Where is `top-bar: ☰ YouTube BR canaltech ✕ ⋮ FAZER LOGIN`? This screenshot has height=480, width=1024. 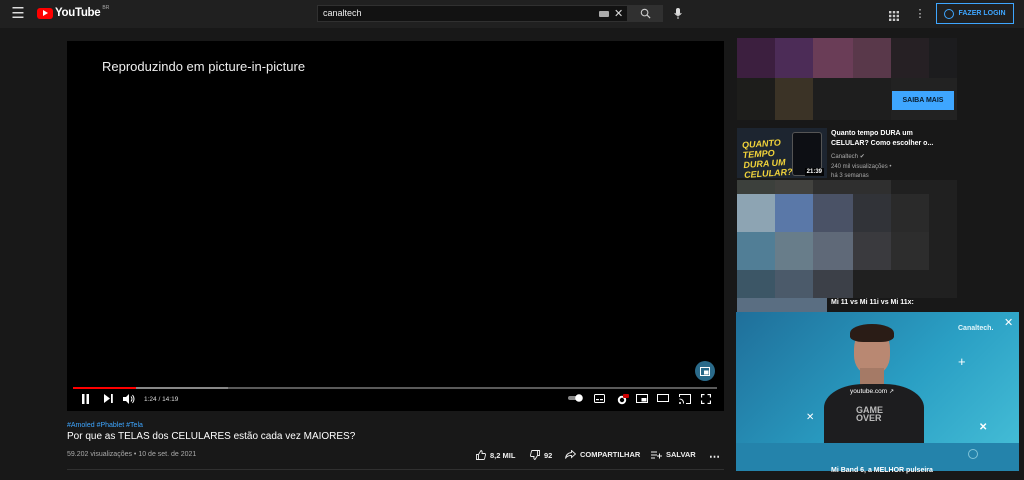
top-bar: ☰ YouTube BR canaltech ✕ ⋮ FAZER LOGIN is located at coordinates (512, 14).